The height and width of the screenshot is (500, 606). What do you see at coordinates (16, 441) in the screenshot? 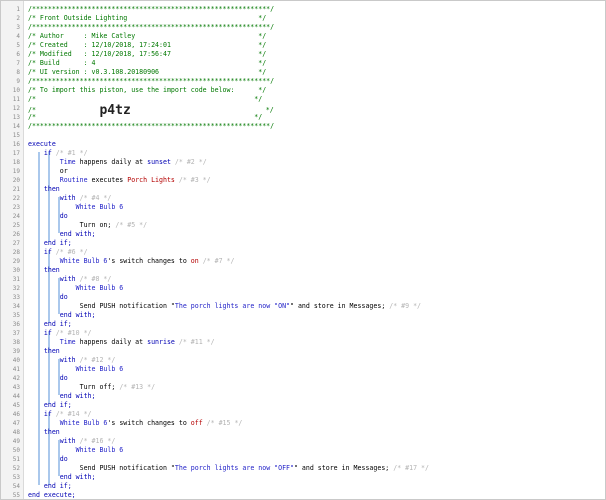
I see `line-number: 49` at bounding box center [16, 441].